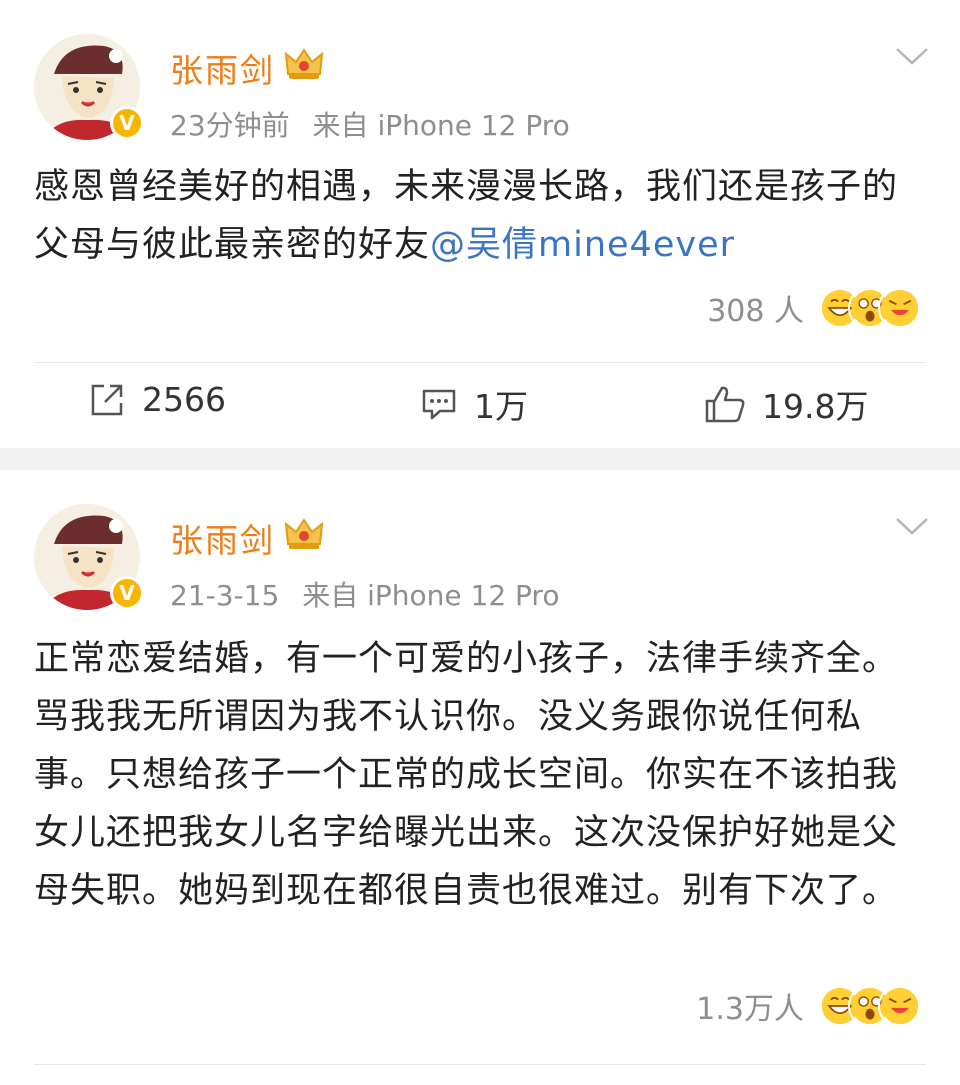 The height and width of the screenshot is (1085, 960). Describe the element at coordinates (815, 406) in the screenshot. I see `like-count: 19.8万` at that location.